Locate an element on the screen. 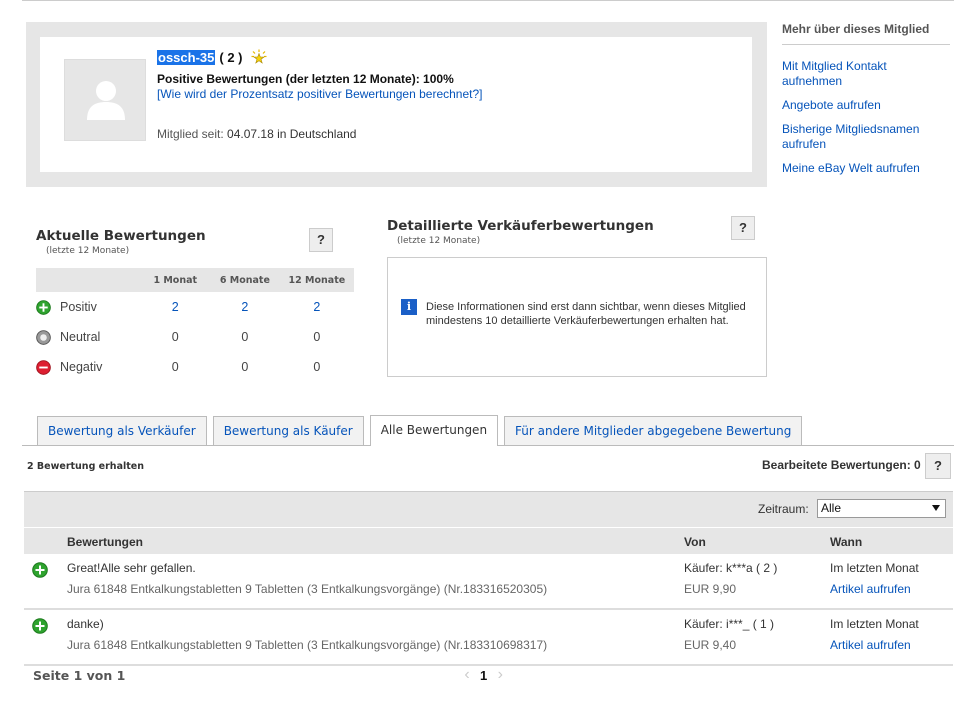 This screenshot has height=706, width=980. username-link: ossch-35 is located at coordinates (186, 57).